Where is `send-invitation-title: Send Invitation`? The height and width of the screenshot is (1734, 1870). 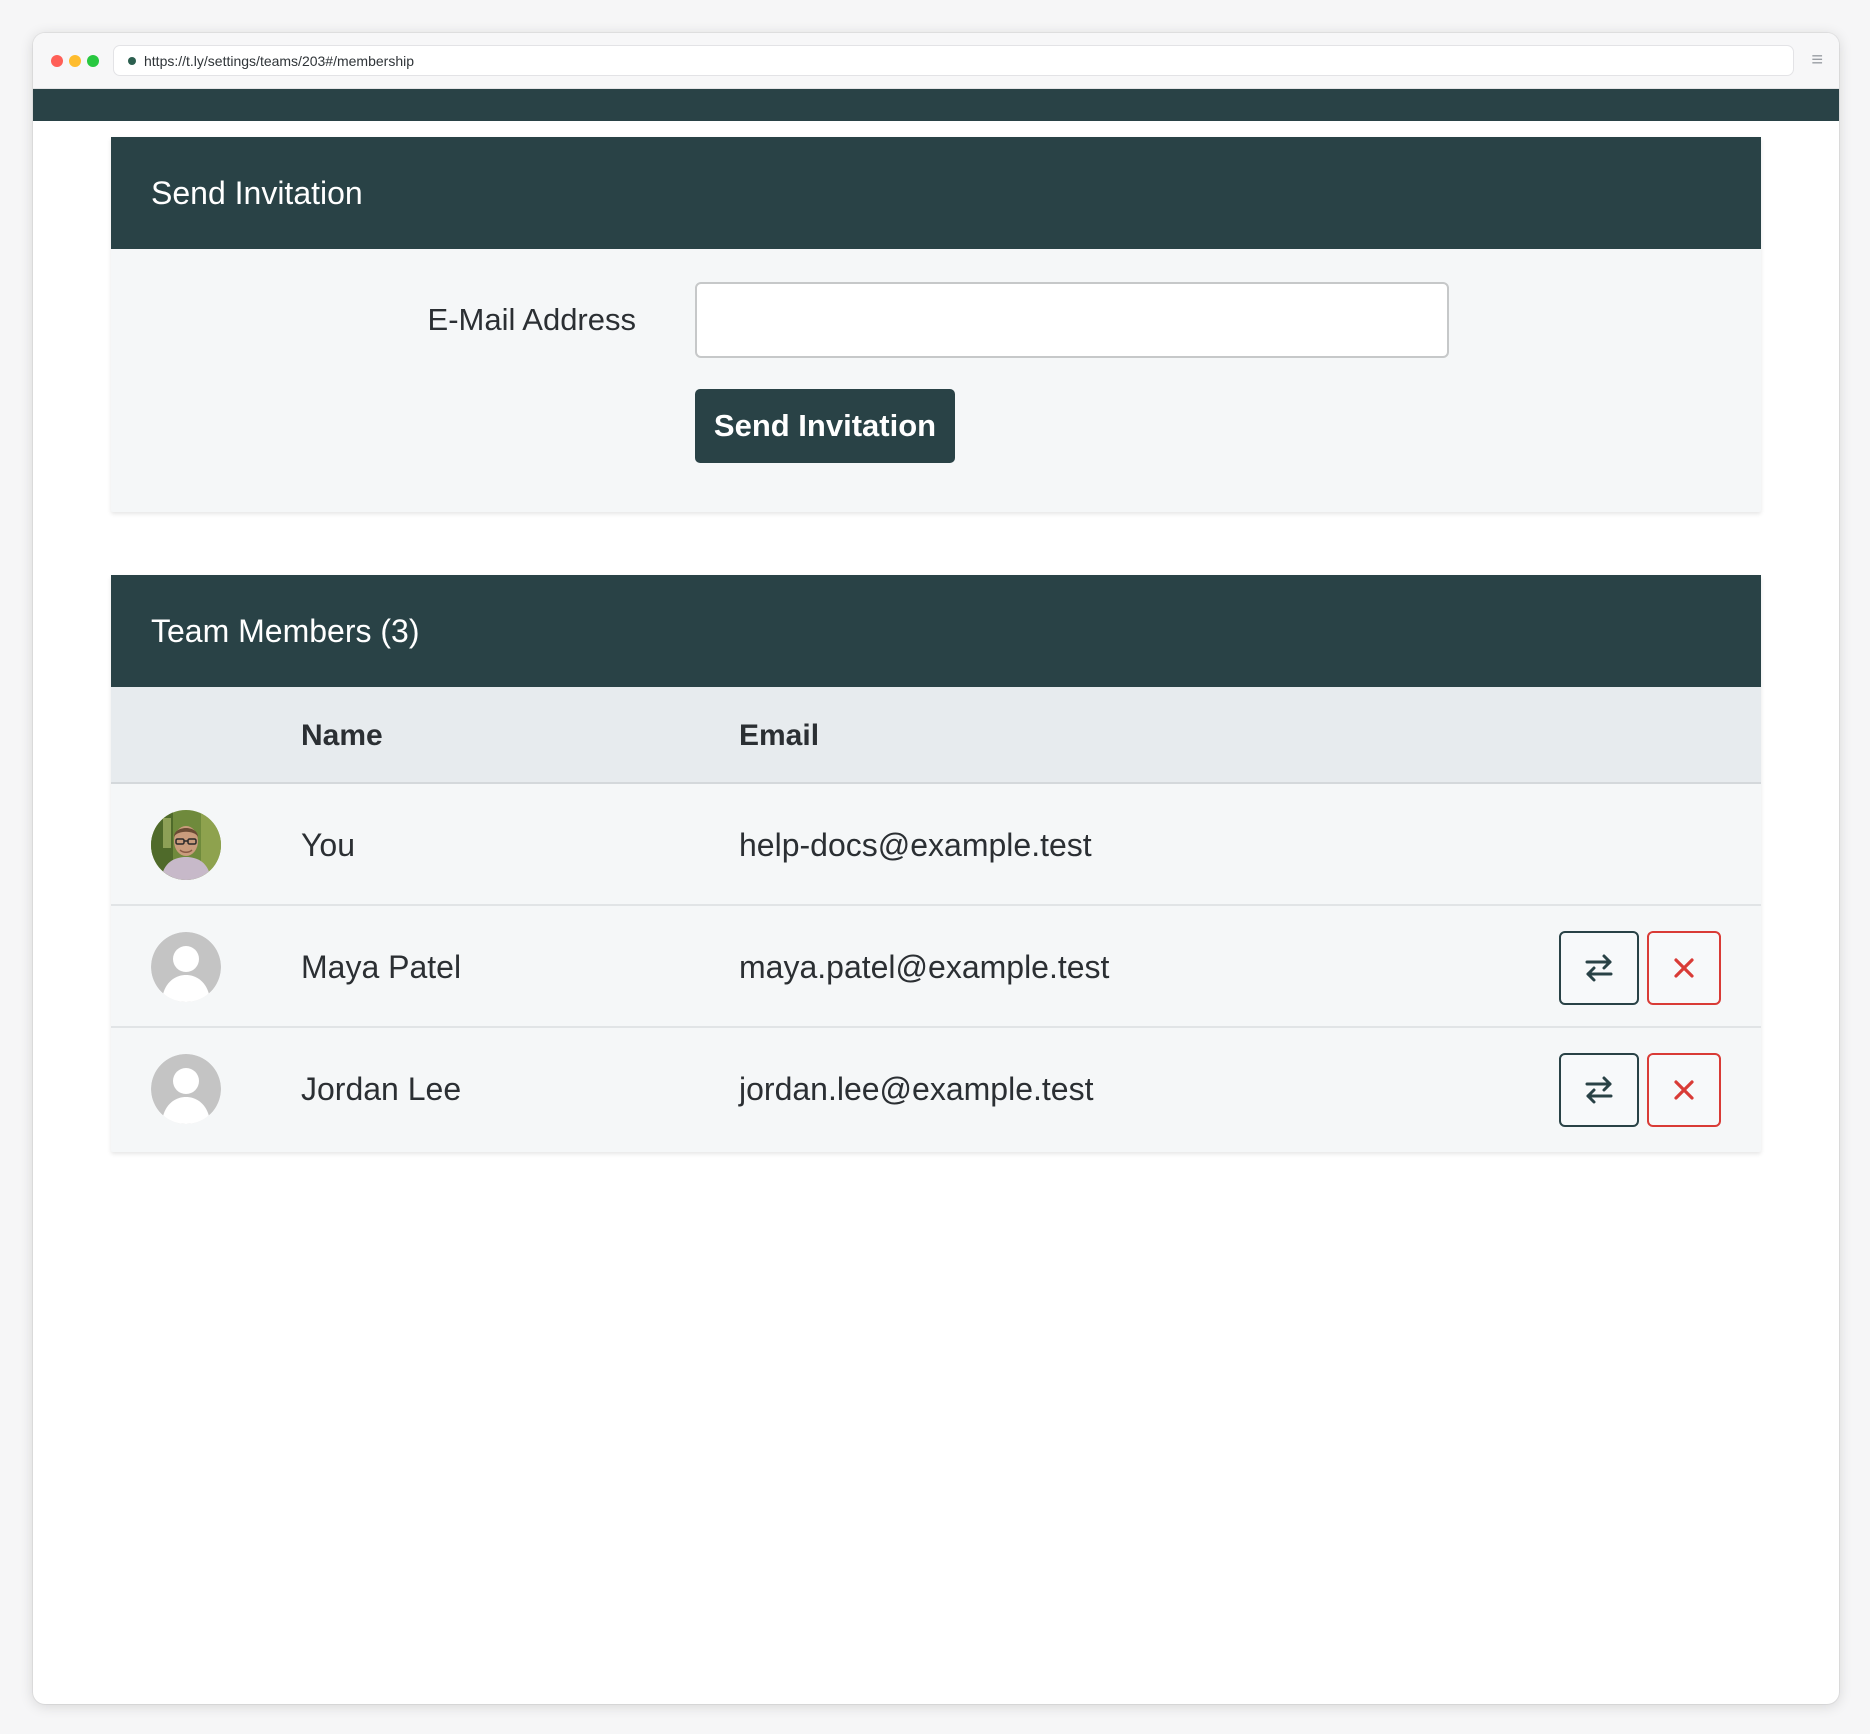 send-invitation-title: Send Invitation is located at coordinates (257, 192).